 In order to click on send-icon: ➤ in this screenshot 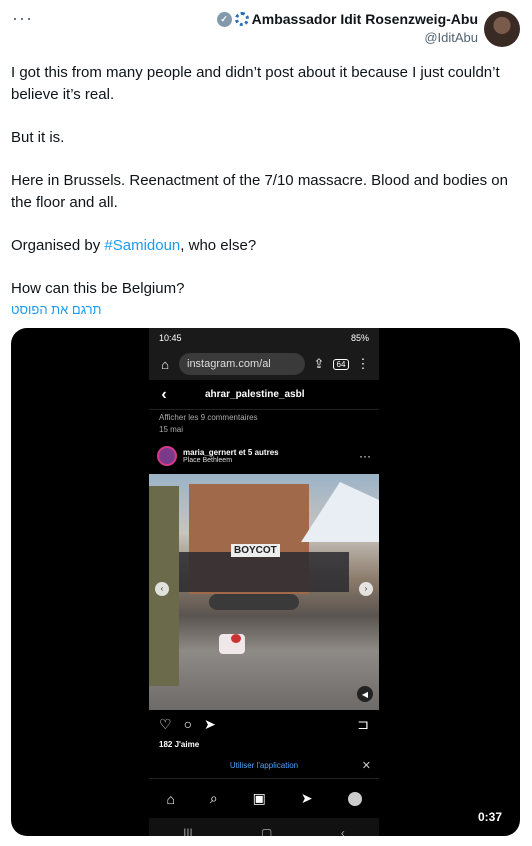, I will do `click(210, 723)`.